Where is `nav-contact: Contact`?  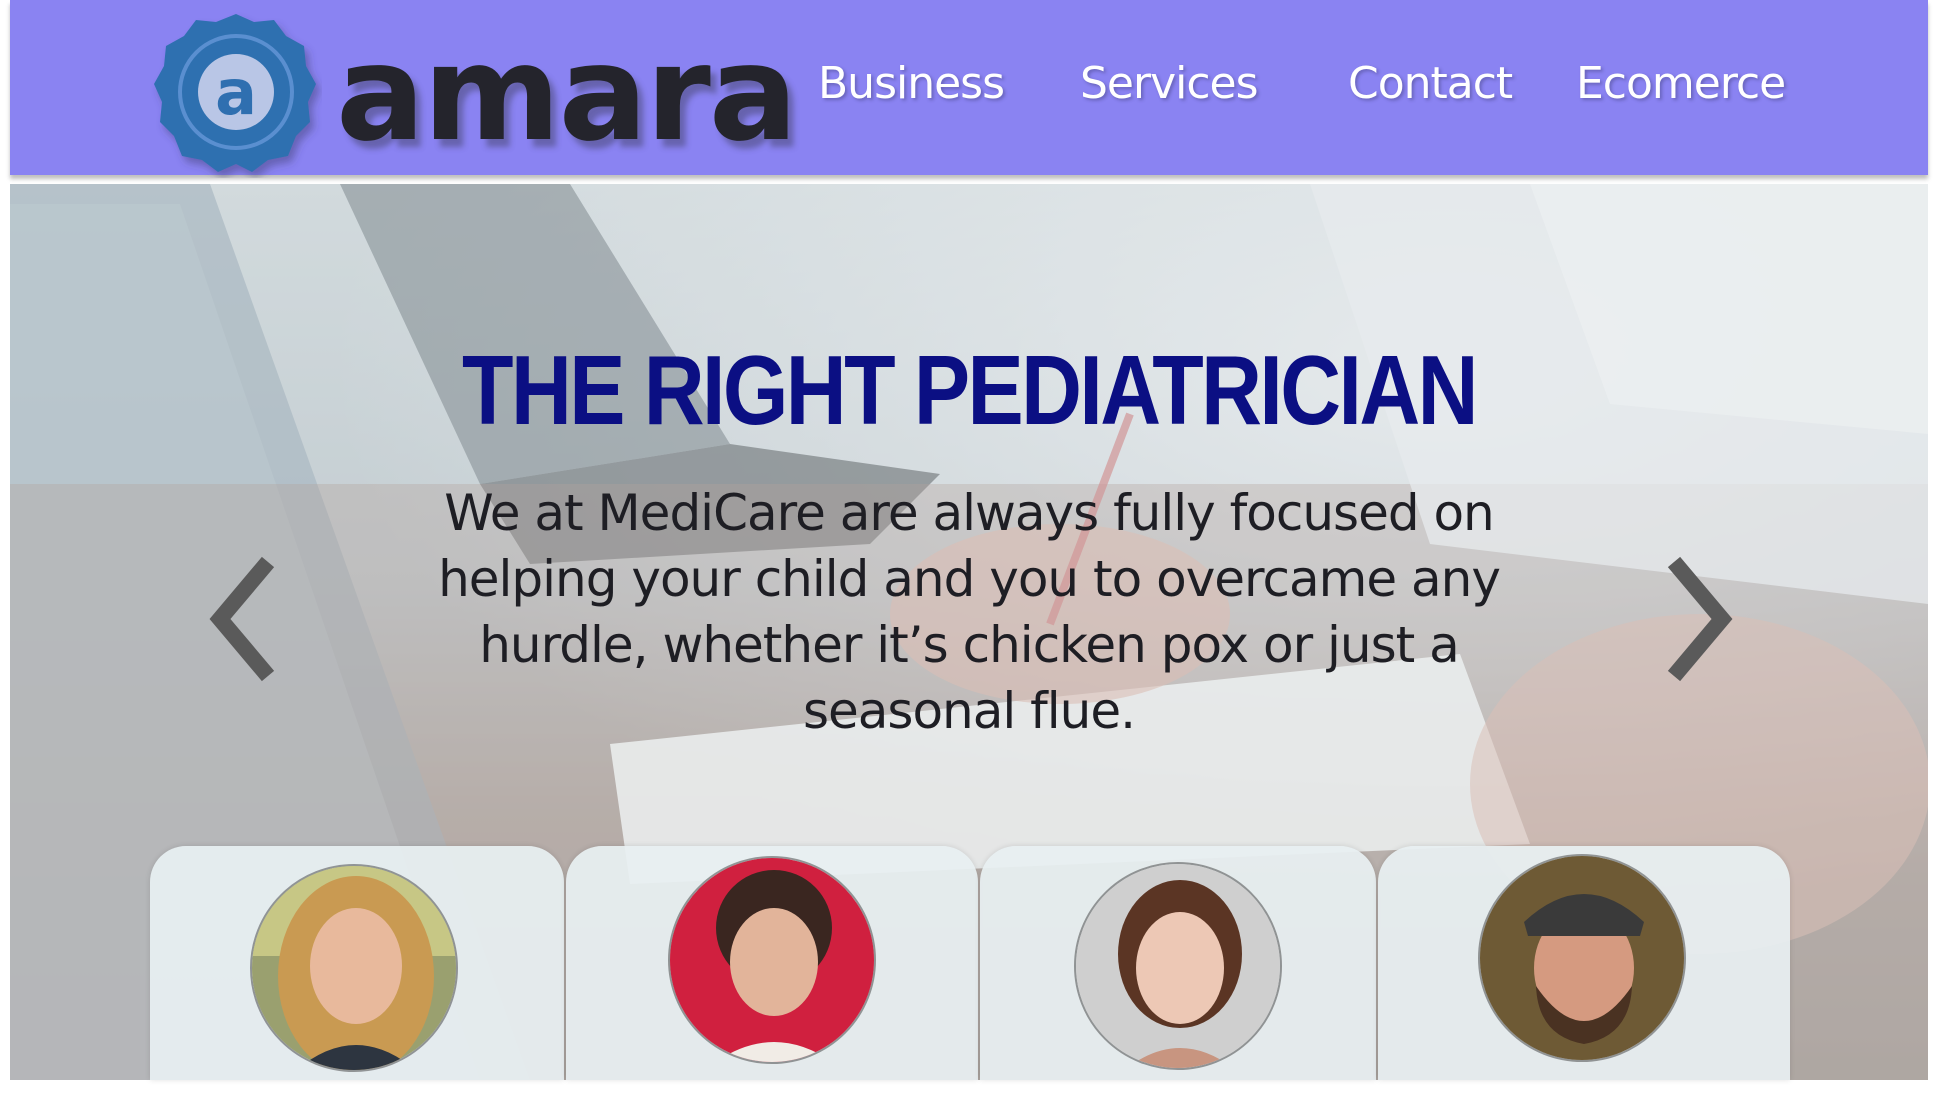 nav-contact: Contact is located at coordinates (1430, 83).